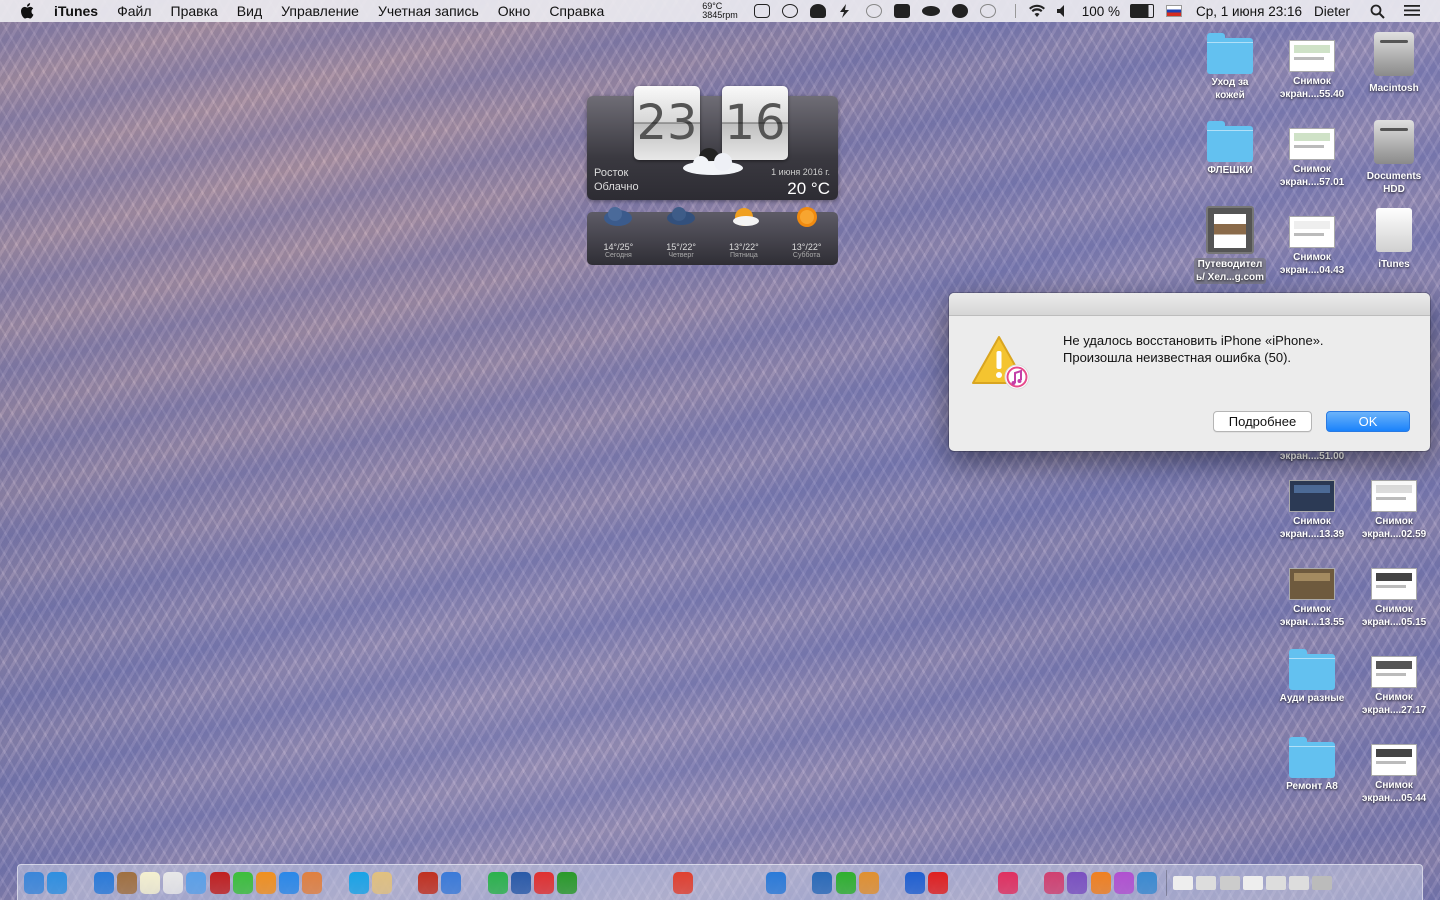  What do you see at coordinates (1064, 11) in the screenshot?
I see `volume-icon` at bounding box center [1064, 11].